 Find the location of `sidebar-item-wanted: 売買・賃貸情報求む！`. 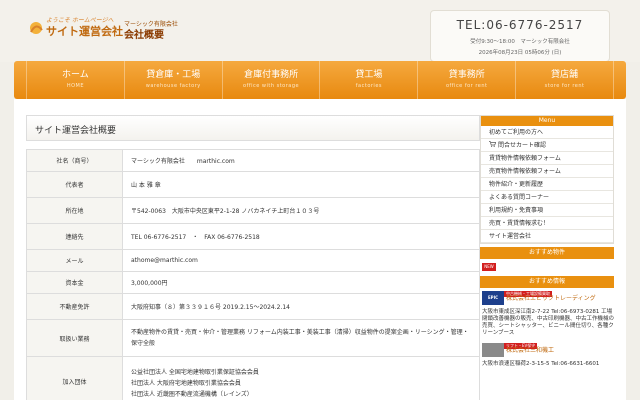

sidebar-item-wanted: 売買・賃貸情報求む！ is located at coordinates (547, 223).